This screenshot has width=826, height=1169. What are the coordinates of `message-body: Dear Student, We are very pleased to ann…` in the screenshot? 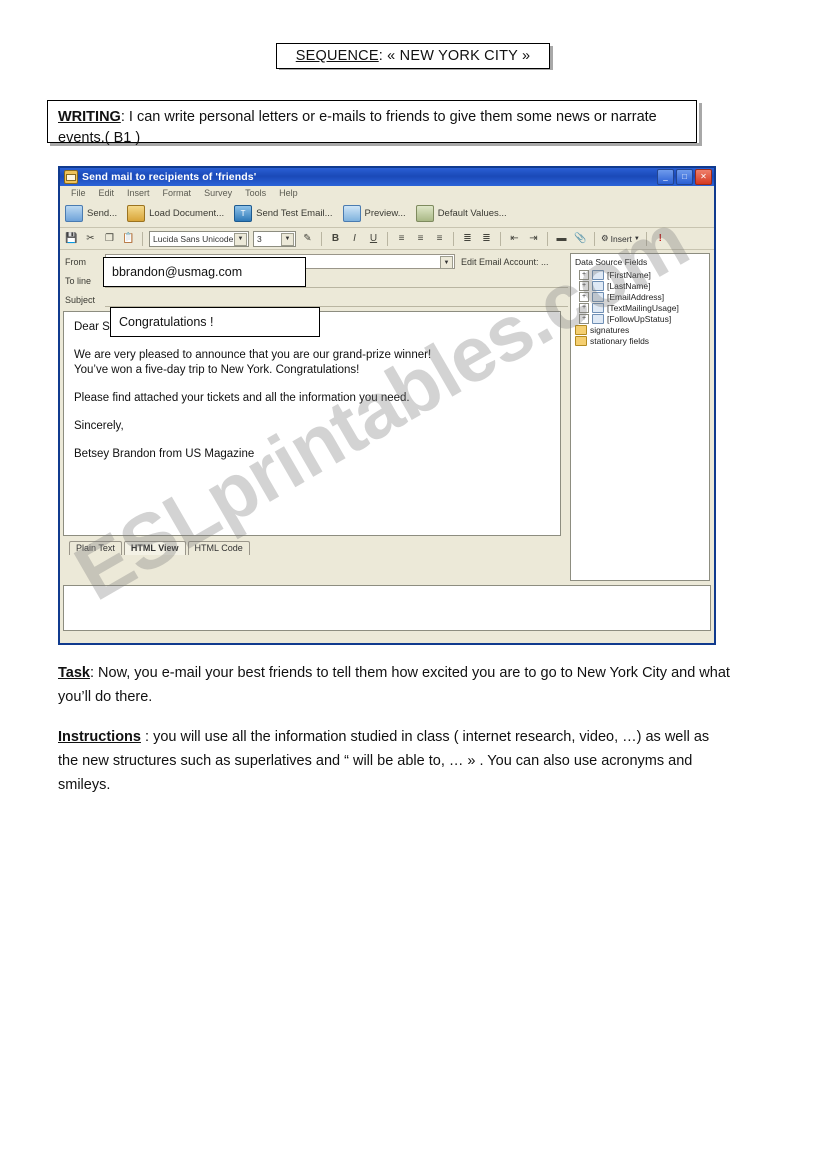 It's located at (312, 423).